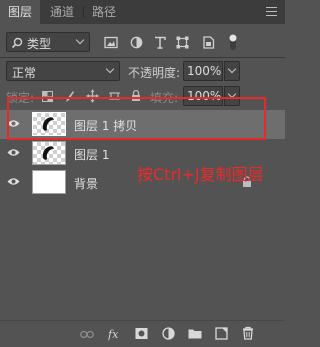 This screenshot has height=347, width=320. Describe the element at coordinates (92, 155) in the screenshot. I see `layer-name: 图层 1` at that location.